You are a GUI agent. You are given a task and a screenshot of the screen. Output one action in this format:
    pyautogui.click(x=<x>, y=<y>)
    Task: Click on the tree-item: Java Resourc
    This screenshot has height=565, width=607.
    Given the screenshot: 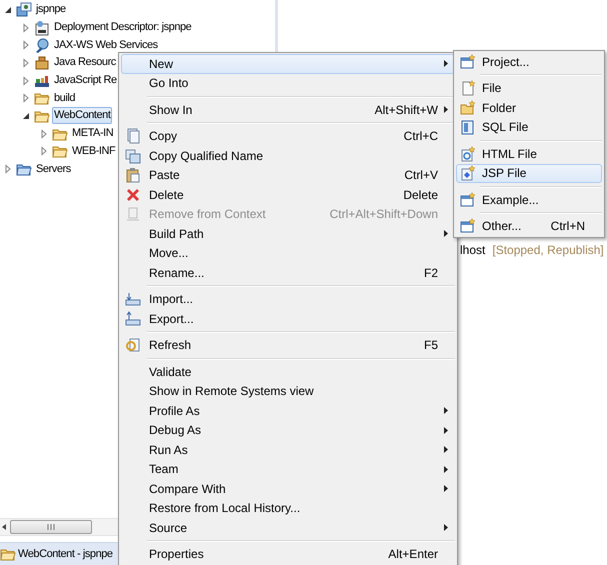 What is the action you would take?
    pyautogui.click(x=85, y=63)
    